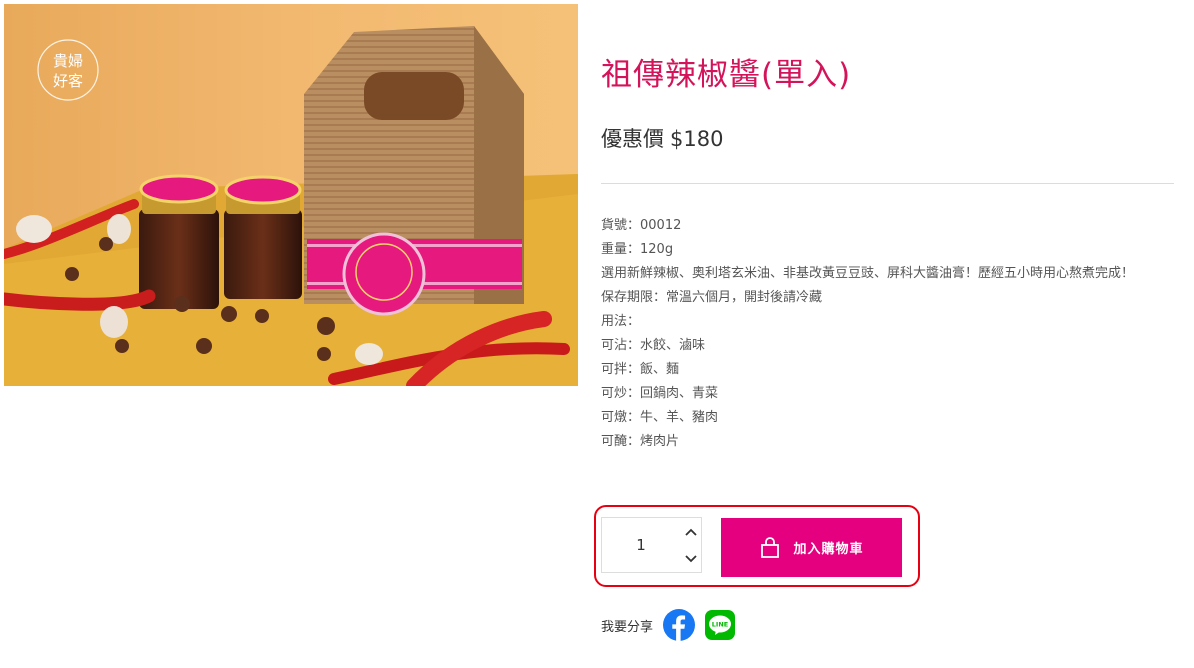 The height and width of the screenshot is (668, 1194). I want to click on share-bar: 我要分享 LINE, so click(673, 625).